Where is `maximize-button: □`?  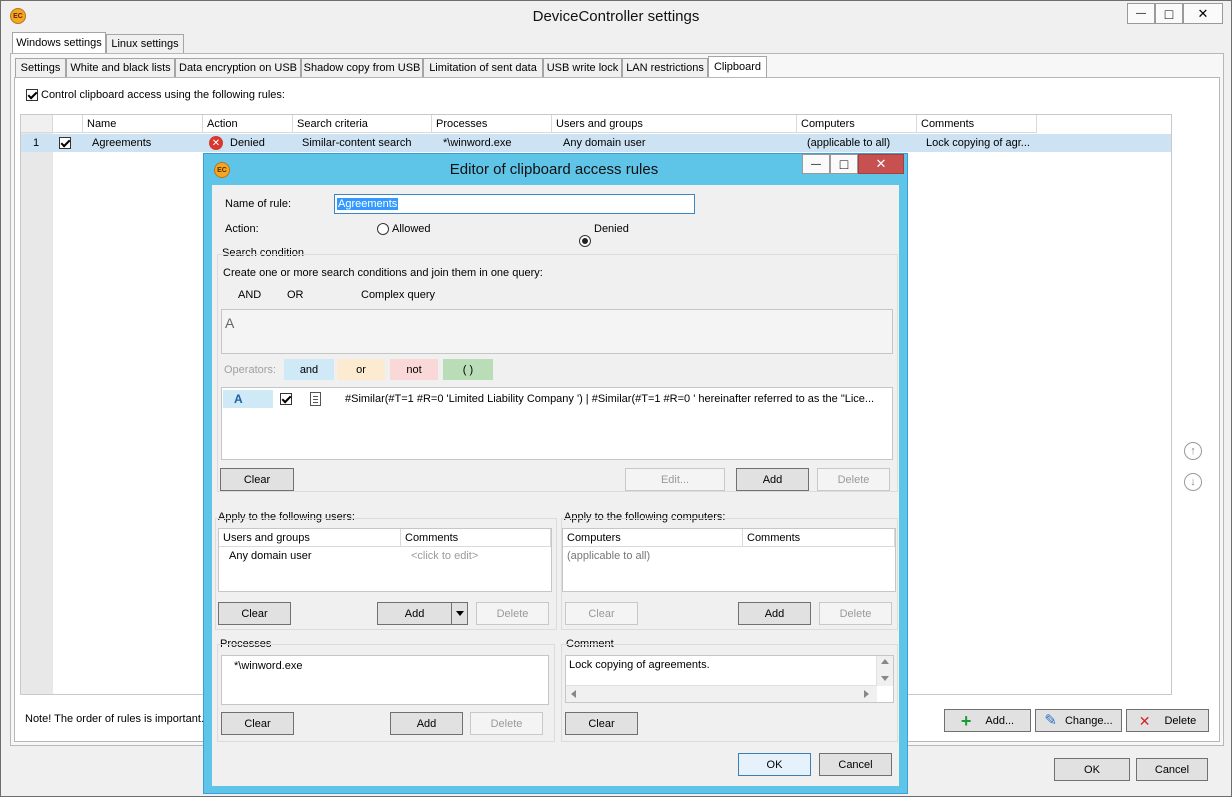 maximize-button: □ is located at coordinates (1169, 13).